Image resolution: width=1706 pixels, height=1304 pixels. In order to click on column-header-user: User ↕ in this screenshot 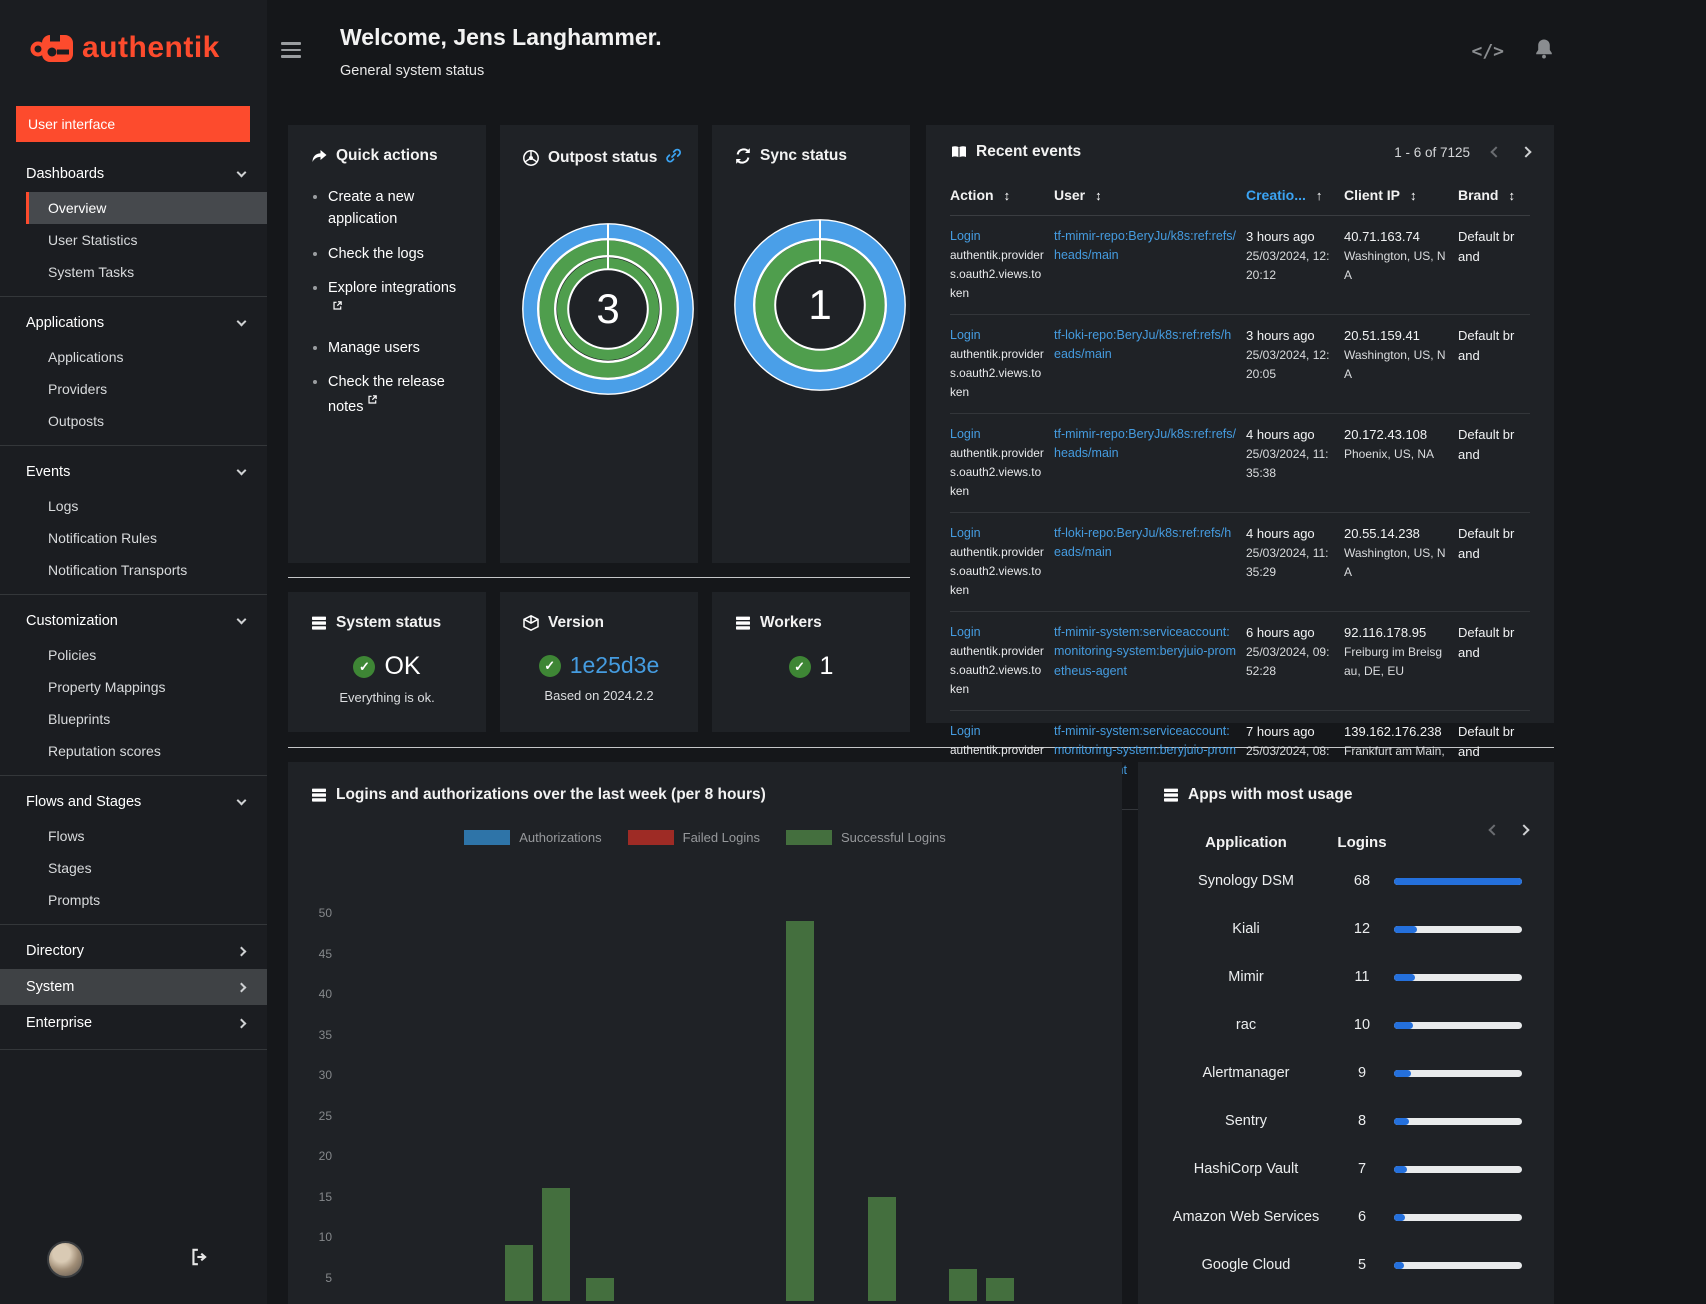, I will do `click(1150, 195)`.